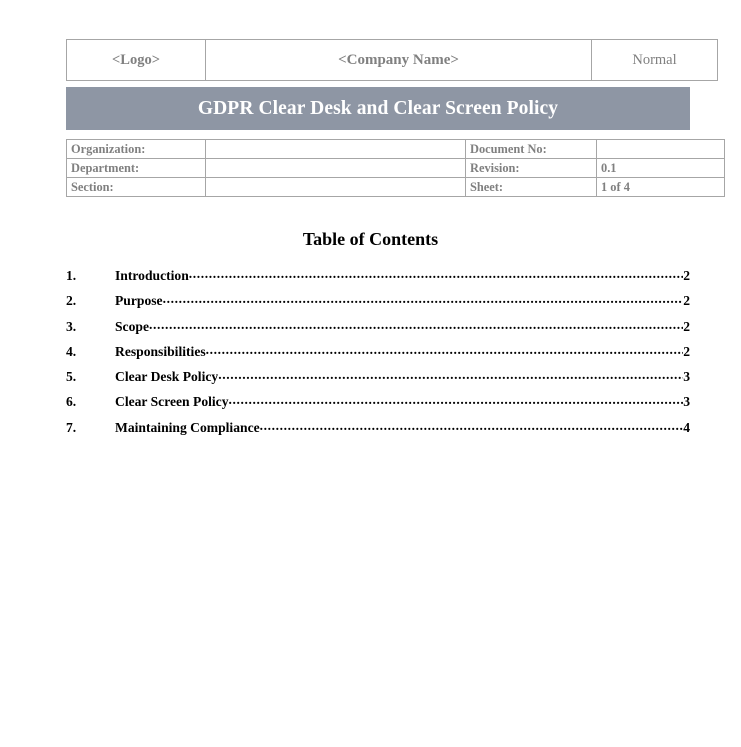 The height and width of the screenshot is (747, 741). Describe the element at coordinates (531, 149) in the screenshot. I see `metadata-label-document-no: Document No:` at that location.